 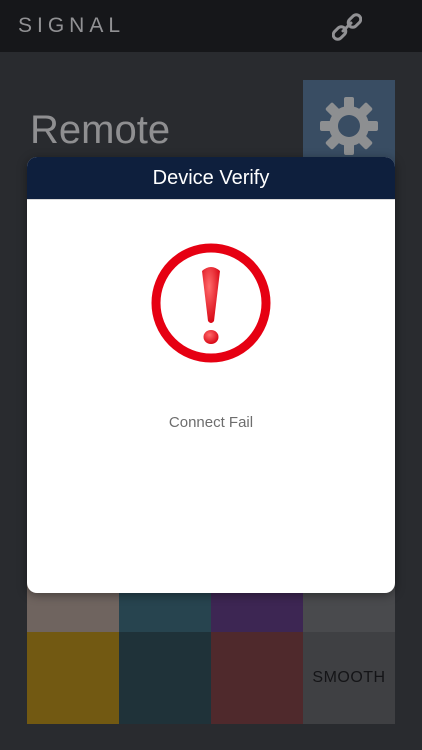 I want to click on dialog-header: Device Verify, so click(x=211, y=178).